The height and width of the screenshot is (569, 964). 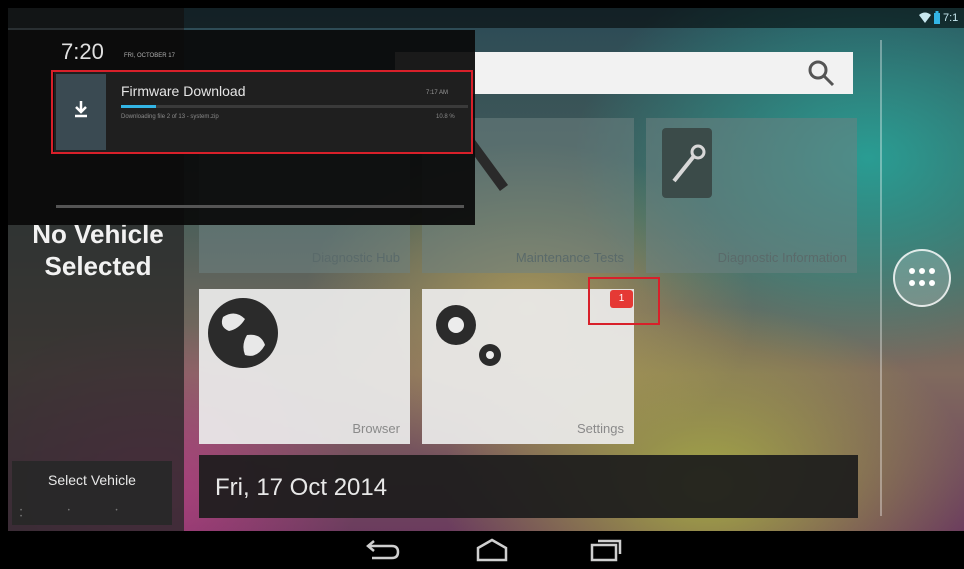 What do you see at coordinates (98, 250) in the screenshot?
I see `vehicle-status: No Vehicle Selected` at bounding box center [98, 250].